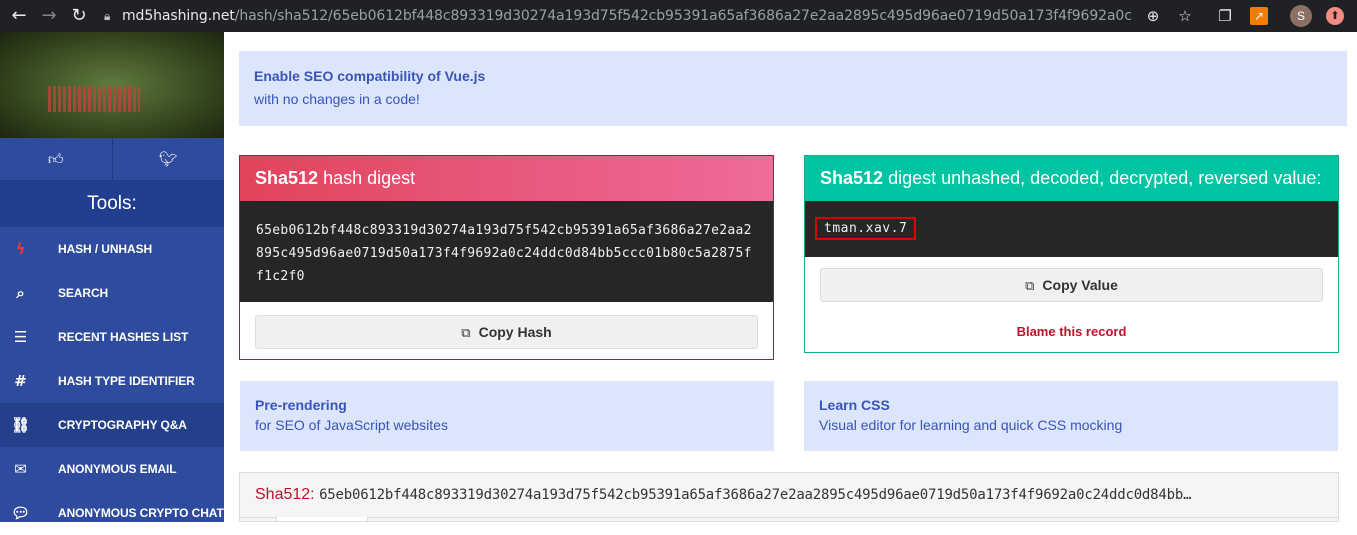  What do you see at coordinates (20, 381) in the screenshot?
I see `hash-icon: #` at bounding box center [20, 381].